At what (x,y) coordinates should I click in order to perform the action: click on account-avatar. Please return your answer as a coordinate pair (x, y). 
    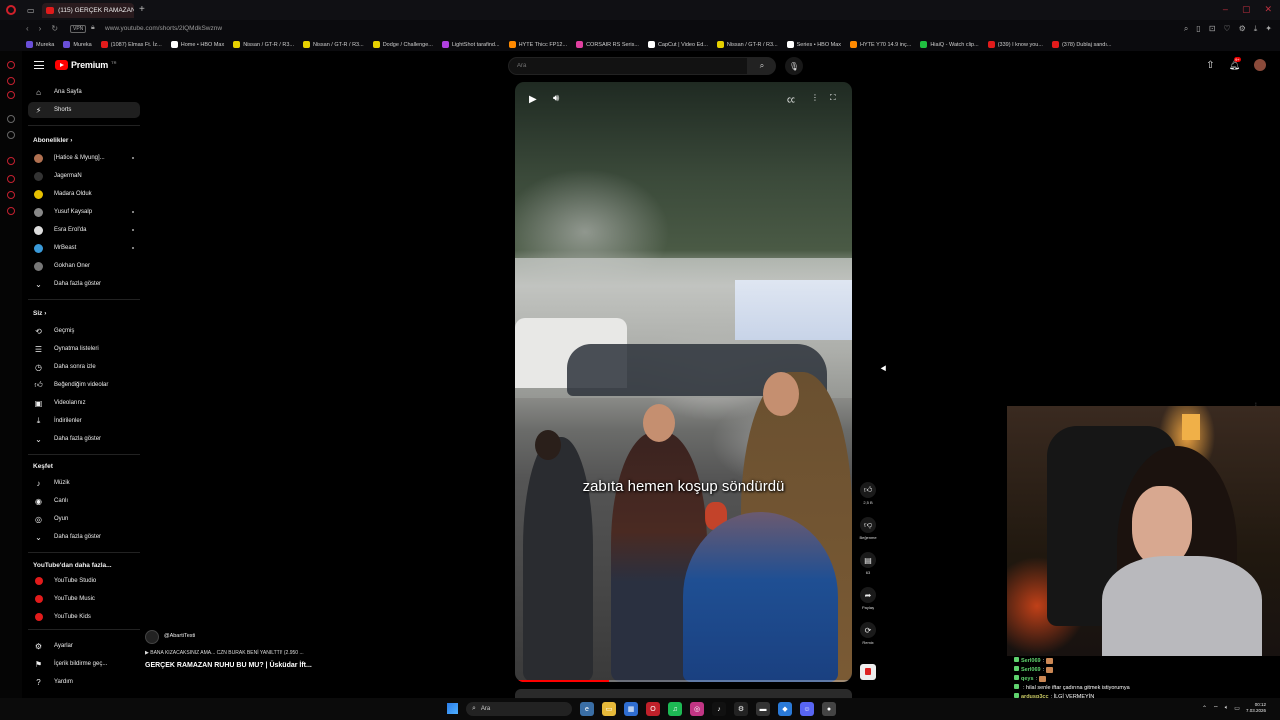
    Looking at the image, I should click on (1260, 65).